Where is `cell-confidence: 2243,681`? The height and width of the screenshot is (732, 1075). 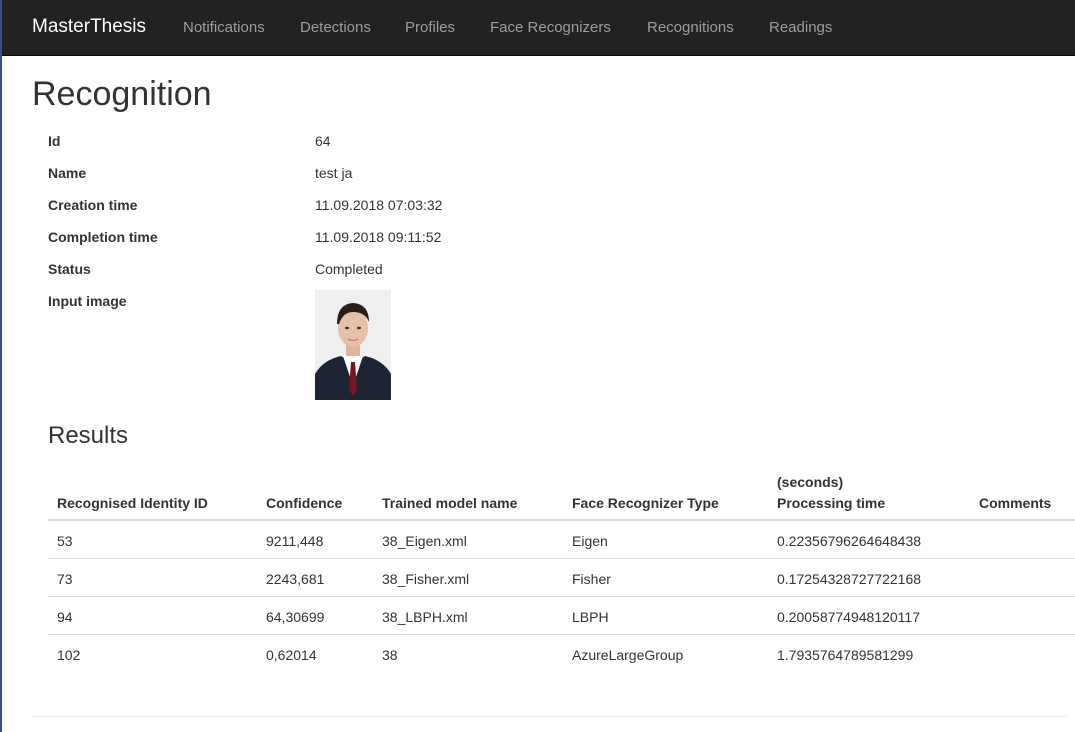
cell-confidence: 2243,681 is located at coordinates (295, 579).